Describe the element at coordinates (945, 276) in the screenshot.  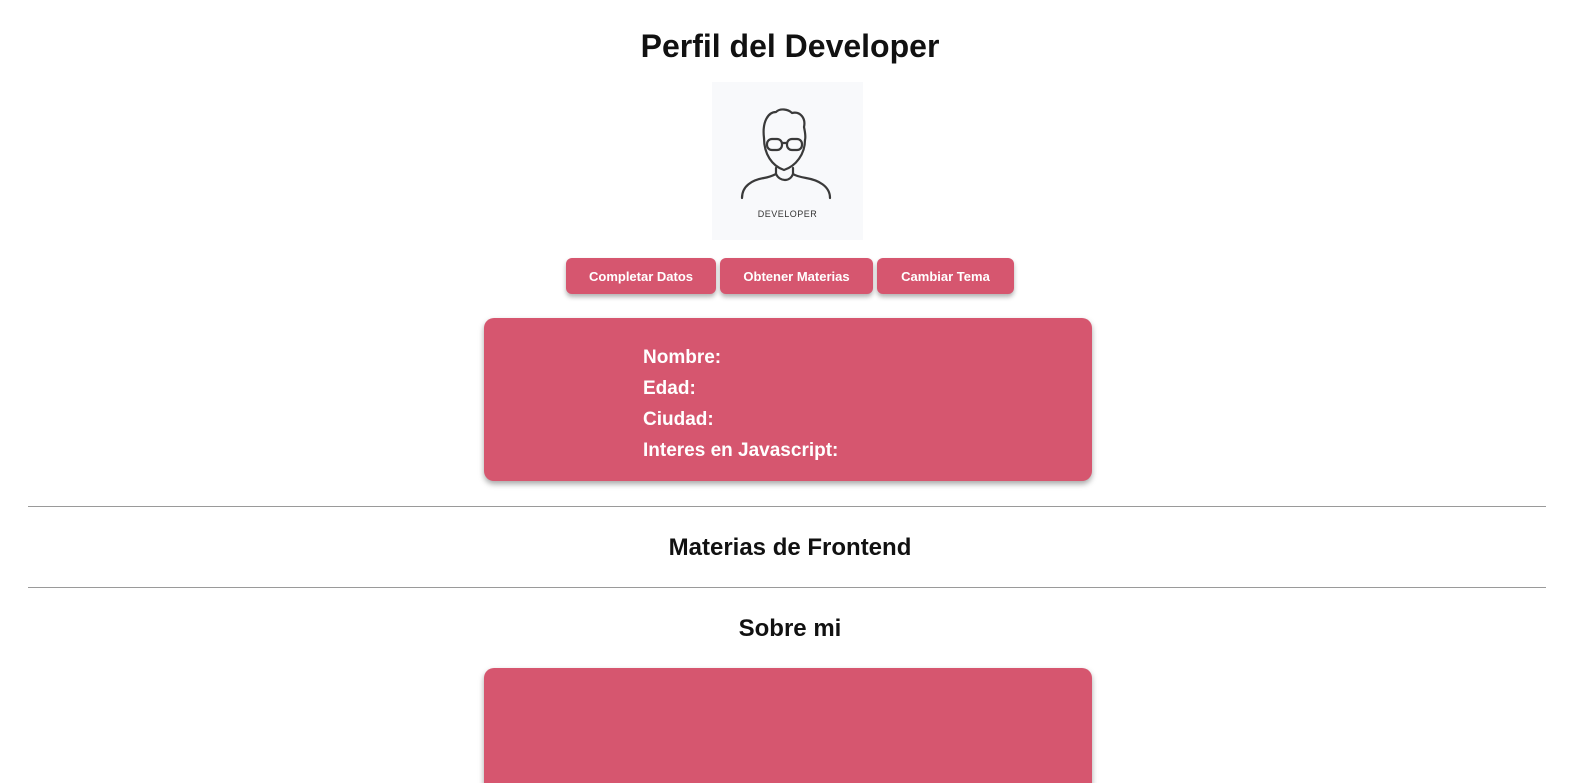
I see `cambiar-tema-button: Cambiar Tema` at that location.